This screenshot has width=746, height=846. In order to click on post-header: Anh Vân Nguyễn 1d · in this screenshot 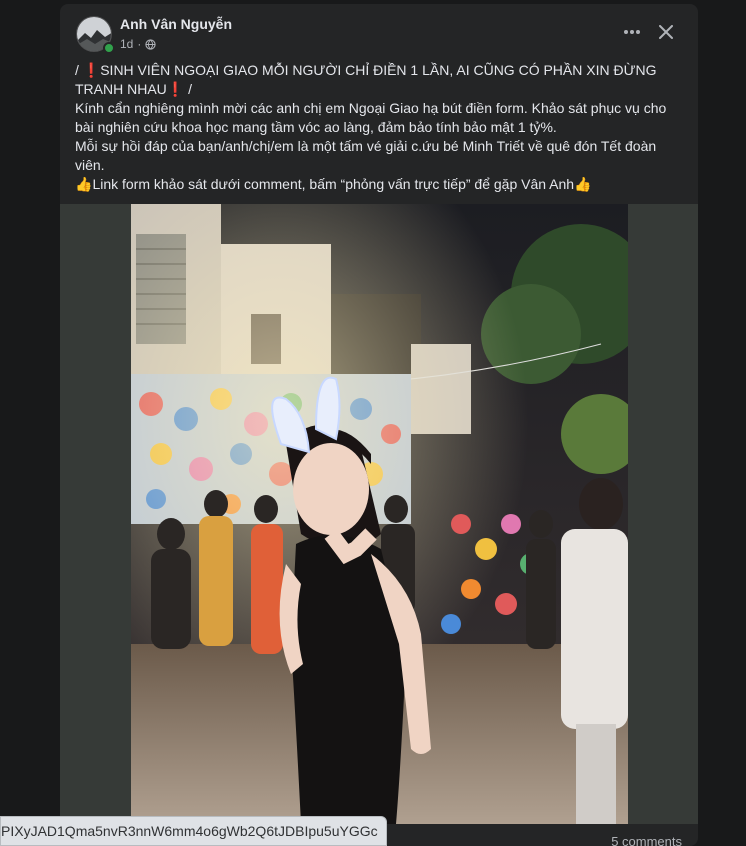, I will do `click(379, 32)`.